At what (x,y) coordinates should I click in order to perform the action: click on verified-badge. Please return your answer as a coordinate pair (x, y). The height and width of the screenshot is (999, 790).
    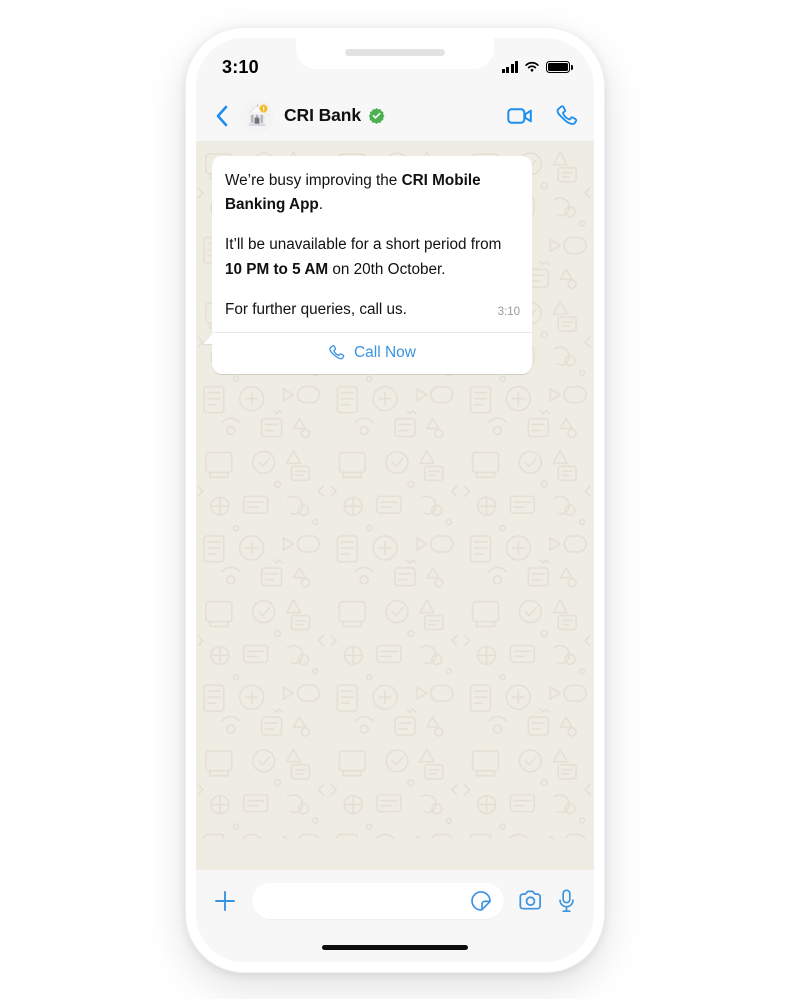
    Looking at the image, I should click on (376, 115).